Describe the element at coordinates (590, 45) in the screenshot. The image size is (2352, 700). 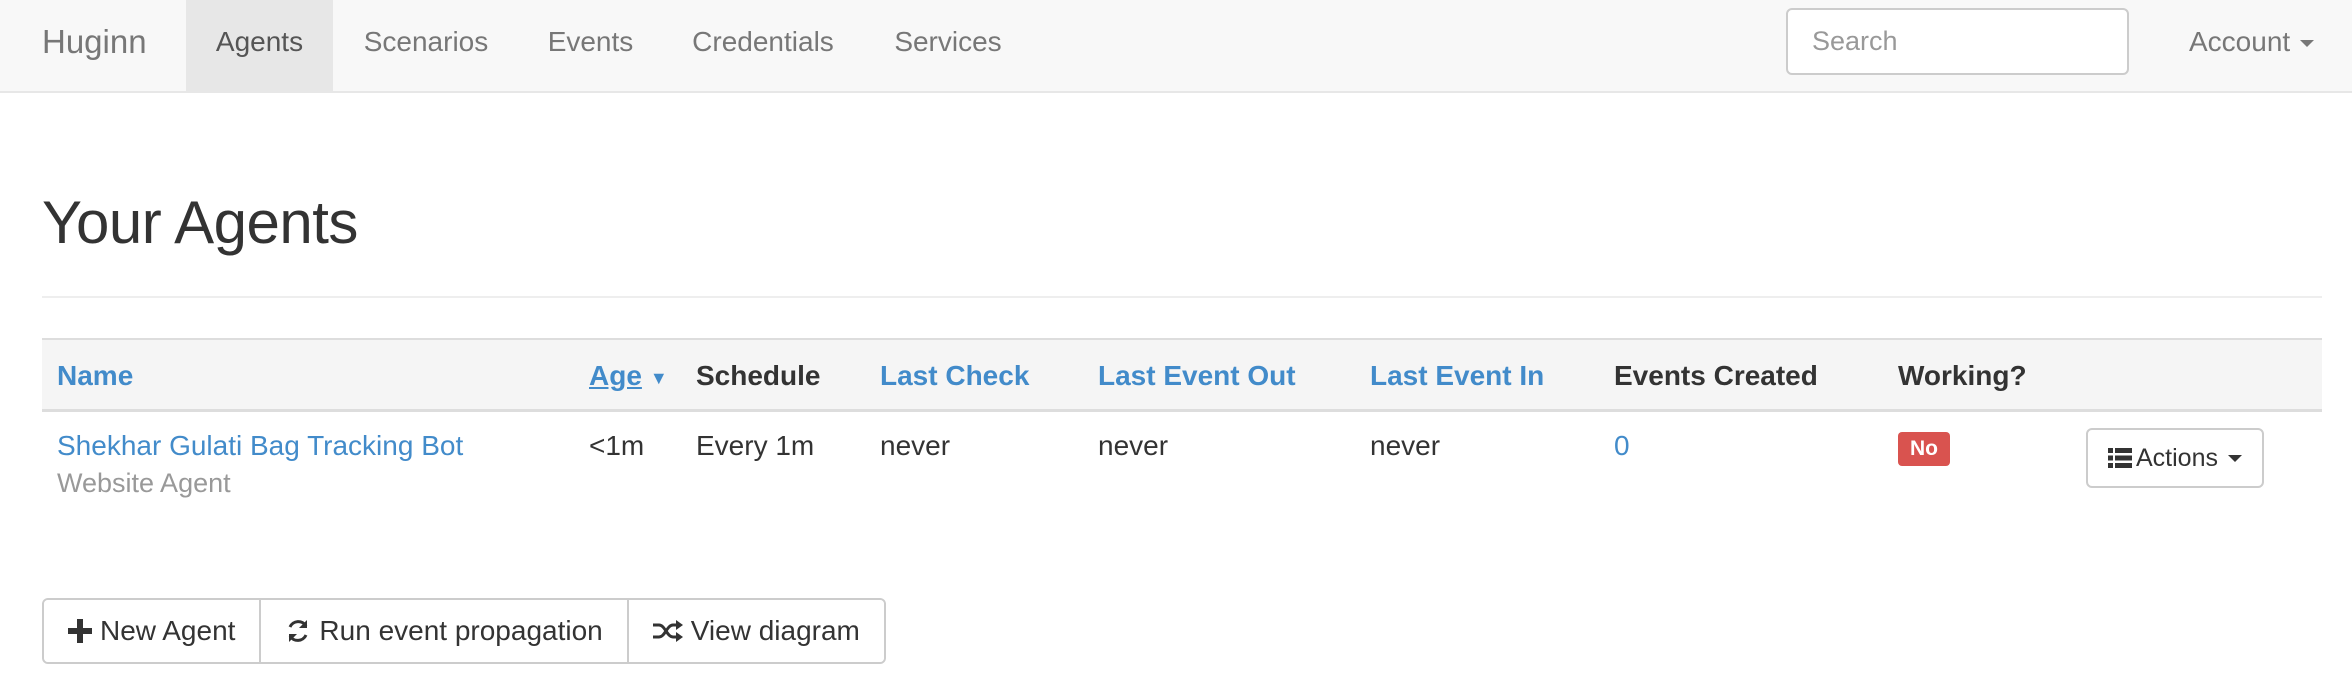
I see `nav-item-events: Events` at that location.